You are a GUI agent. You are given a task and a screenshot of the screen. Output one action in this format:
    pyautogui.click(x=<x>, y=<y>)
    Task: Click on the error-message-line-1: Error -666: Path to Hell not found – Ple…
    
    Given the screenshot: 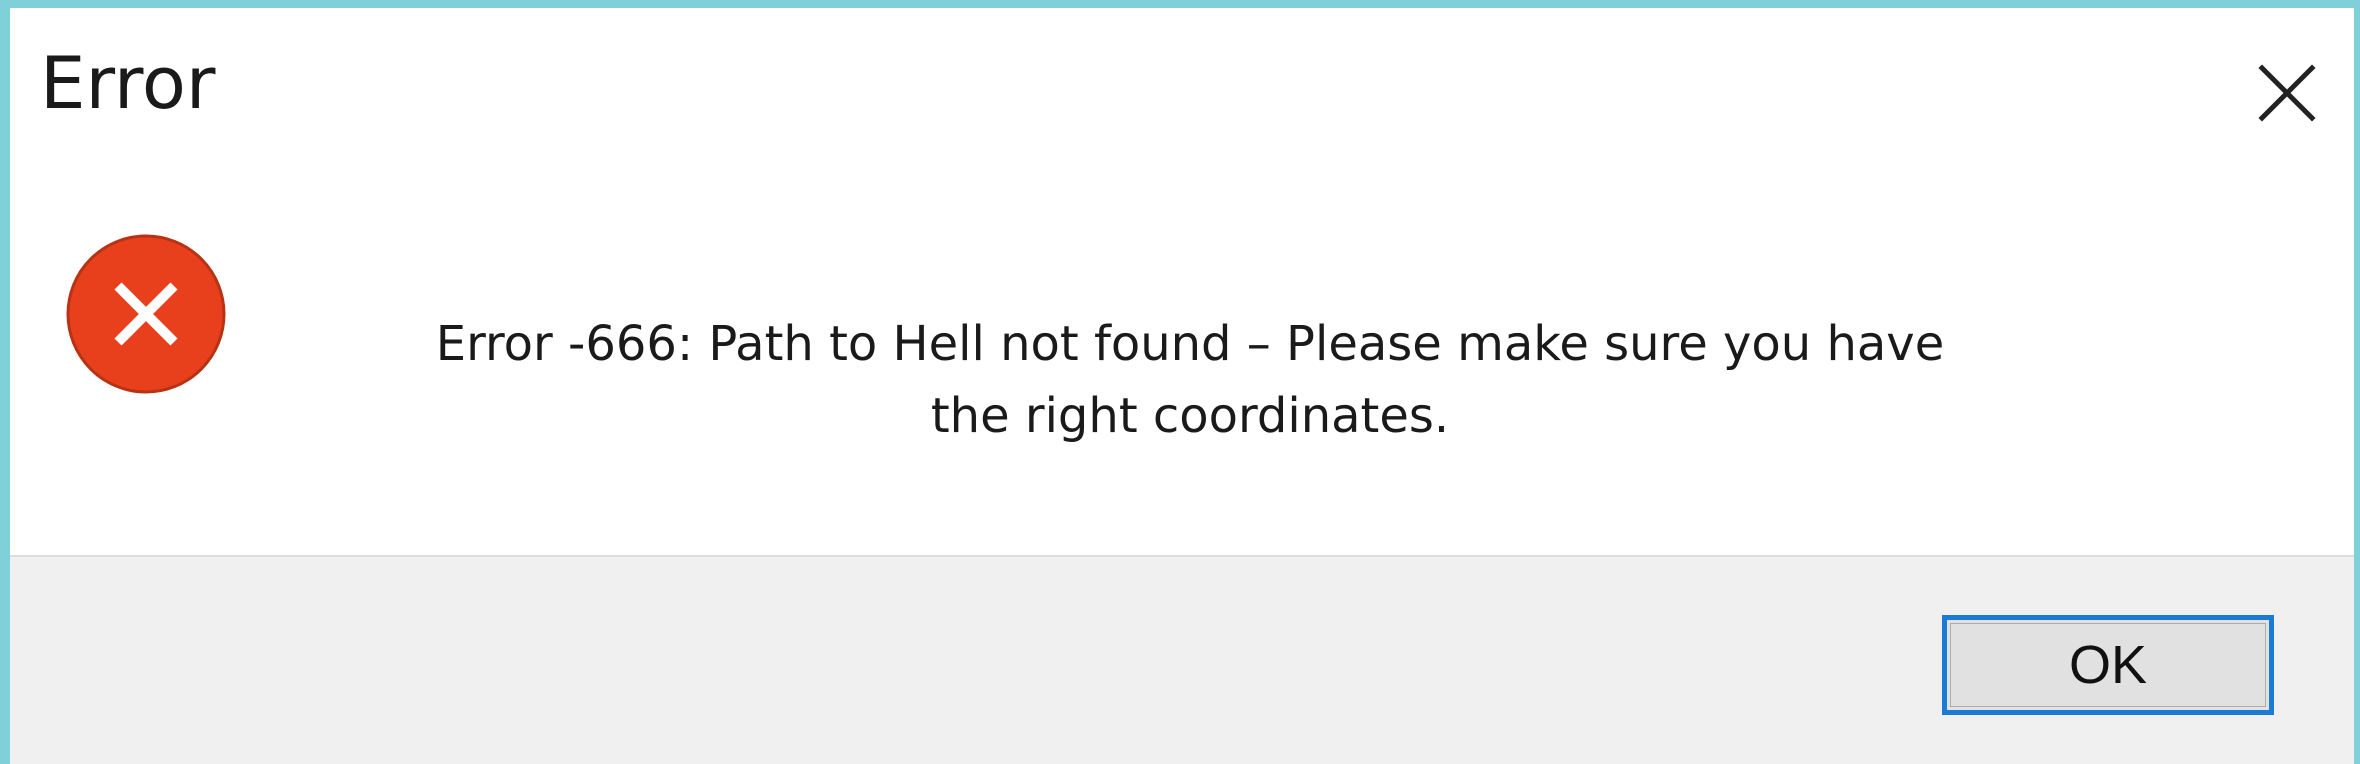 What is the action you would take?
    pyautogui.click(x=1190, y=344)
    